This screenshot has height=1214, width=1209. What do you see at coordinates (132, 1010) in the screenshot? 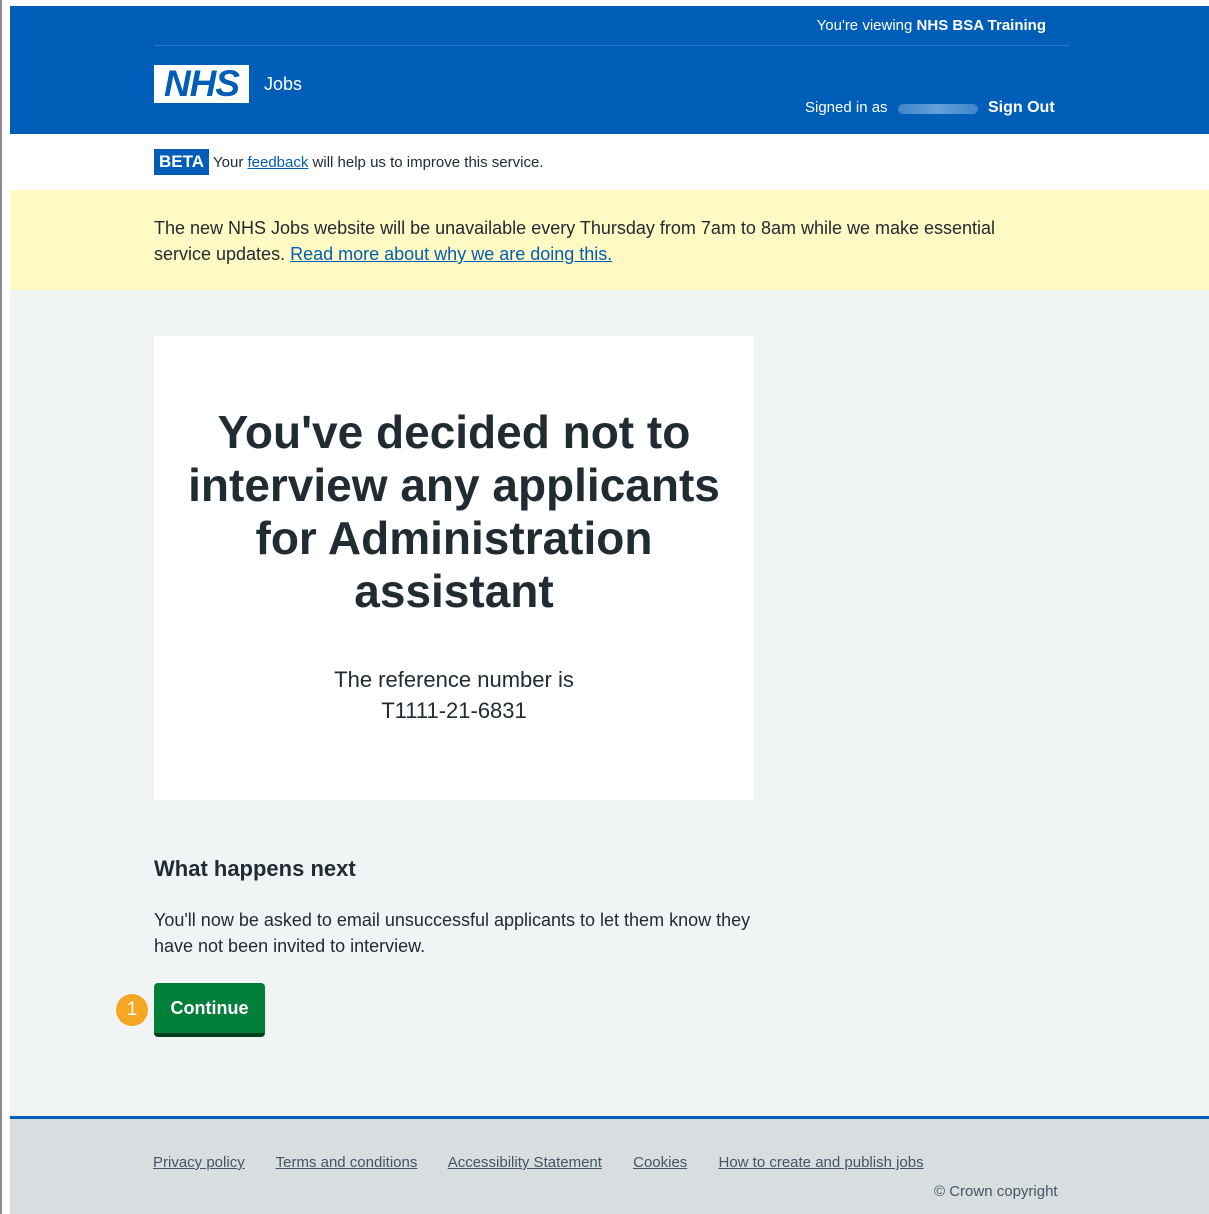
I see `step-marker-badge: 1` at bounding box center [132, 1010].